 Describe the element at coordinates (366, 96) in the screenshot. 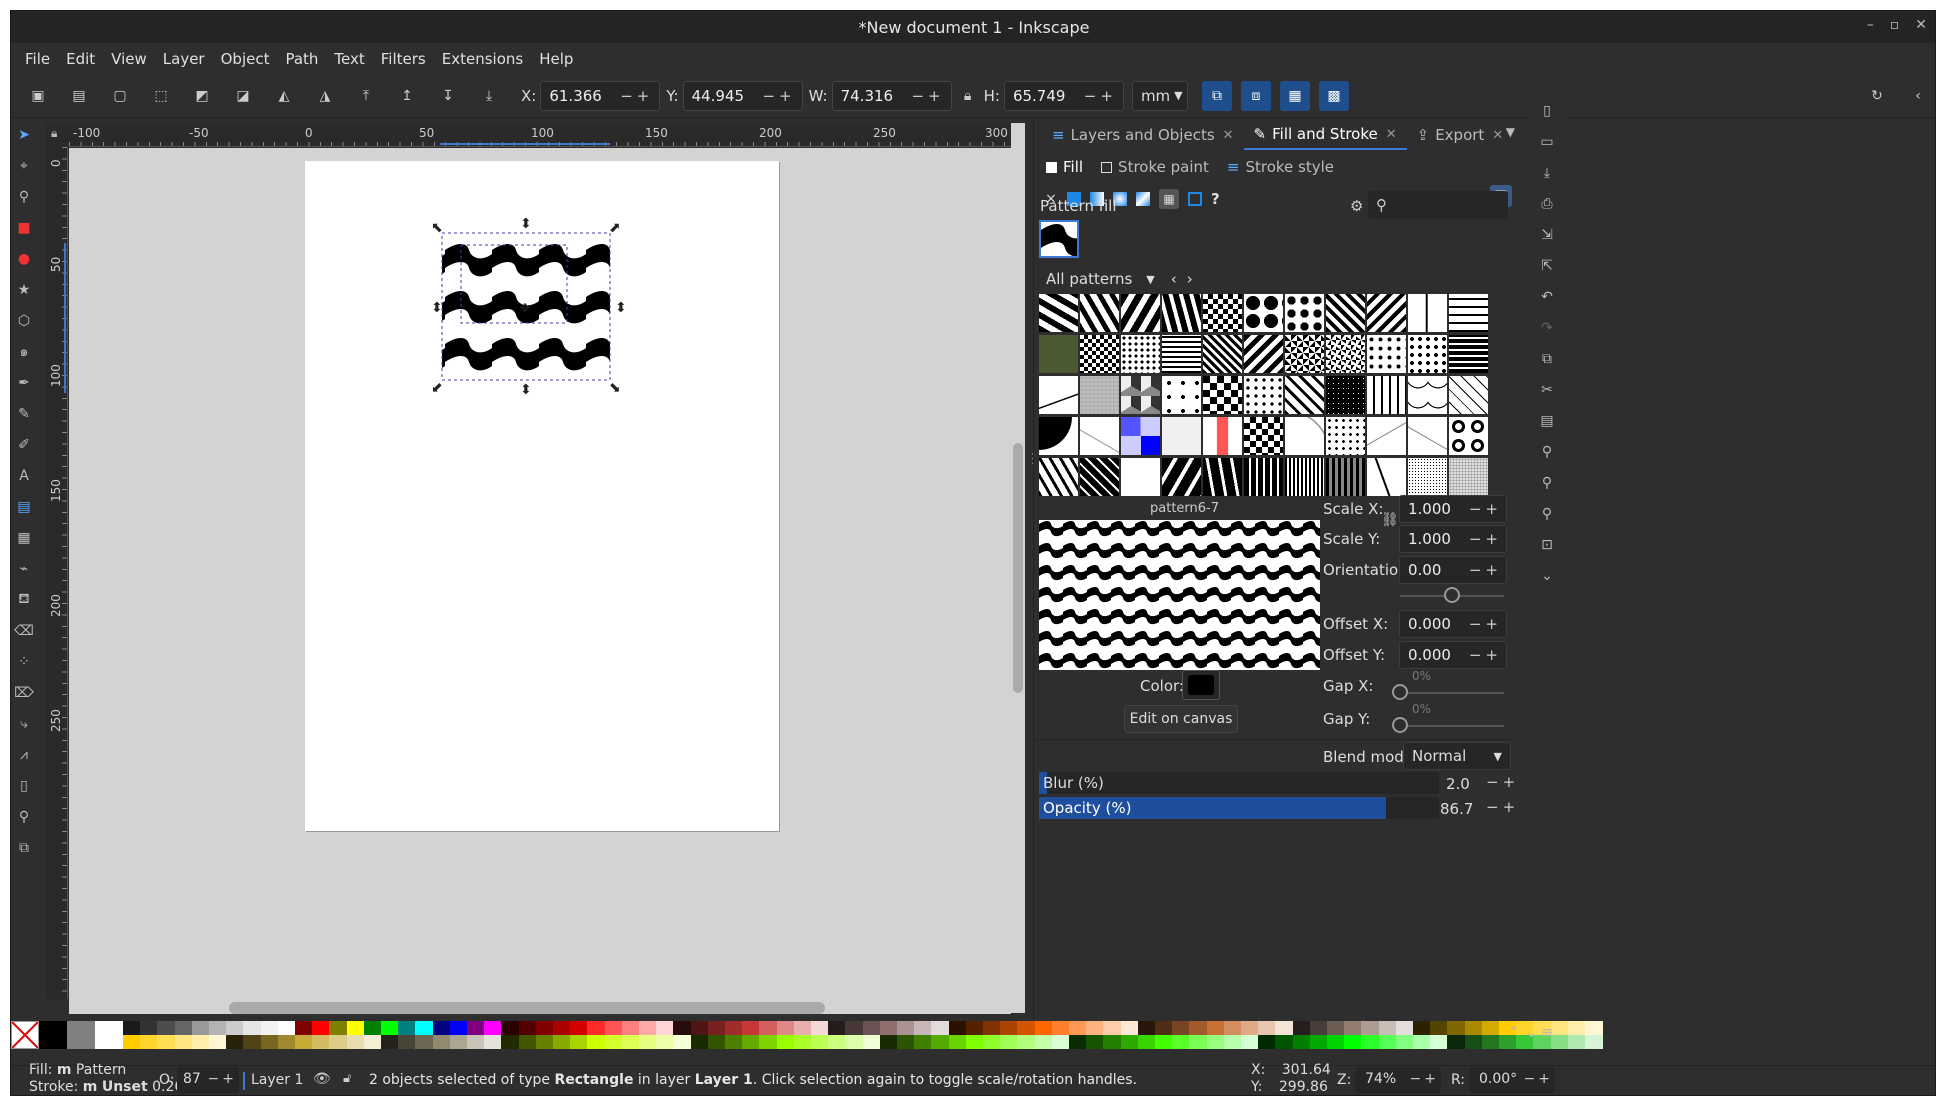

I see `raise-top-icon: ⤒` at that location.